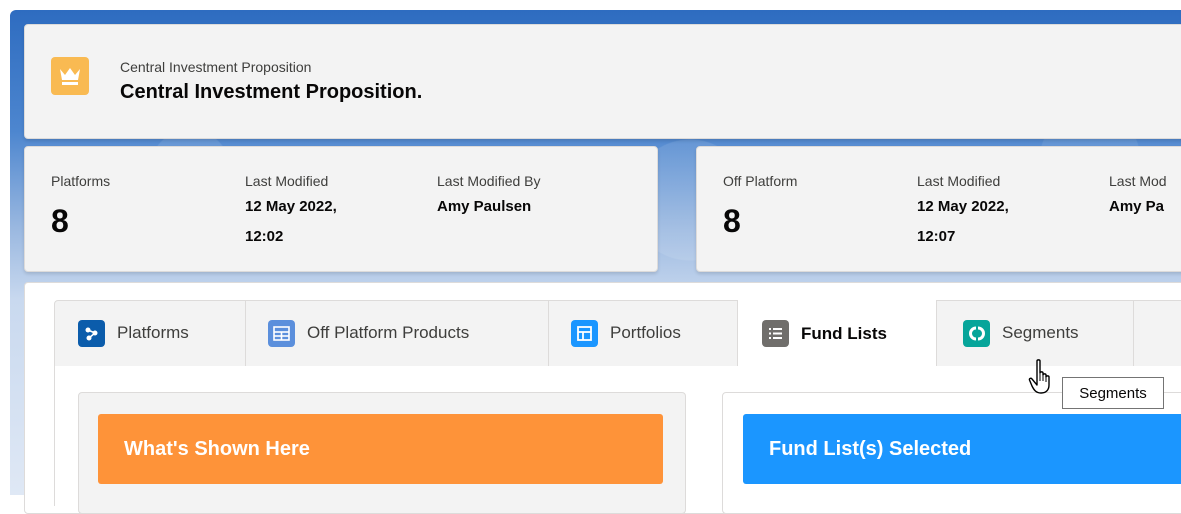 This screenshot has height=514, width=1181. What do you see at coordinates (216, 67) in the screenshot?
I see `record-type-label: Central Investment Proposition` at bounding box center [216, 67].